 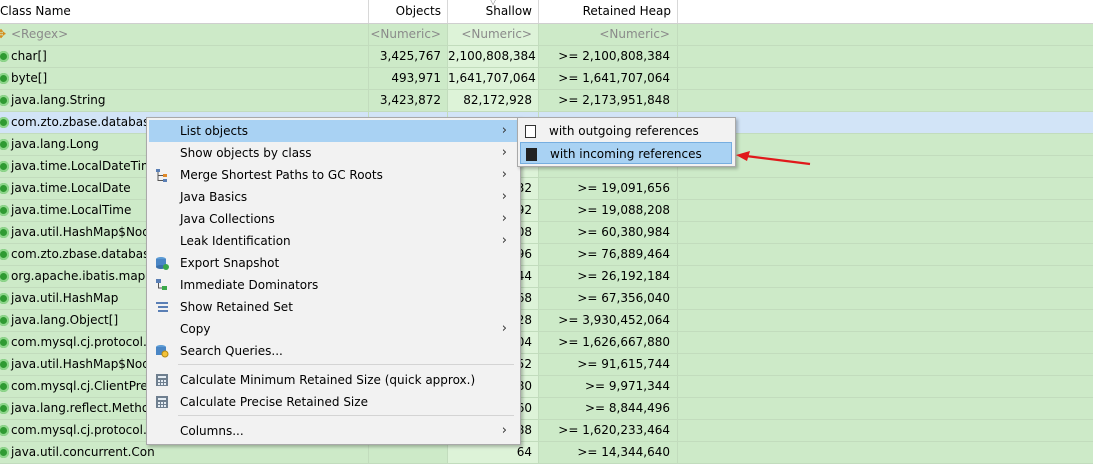 I want to click on column-header-retained-heap: Retained Heap, so click(x=608, y=11).